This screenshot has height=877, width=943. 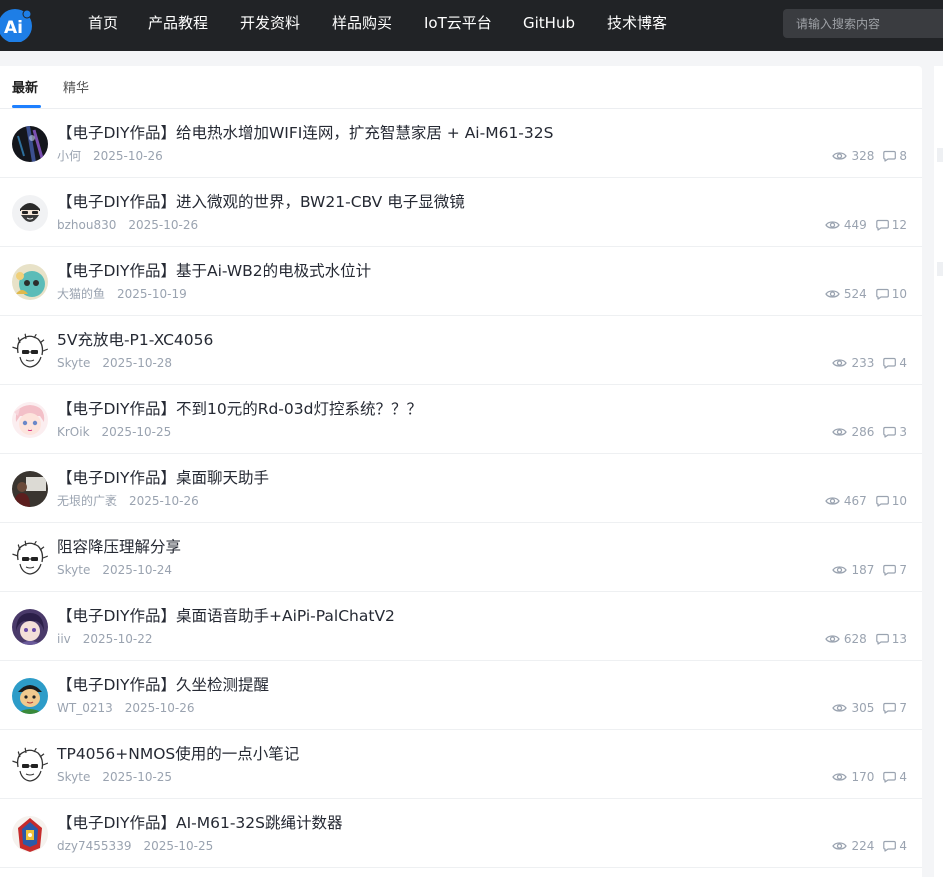 What do you see at coordinates (869, 432) in the screenshot?
I see `post-stats: 286 3` at bounding box center [869, 432].